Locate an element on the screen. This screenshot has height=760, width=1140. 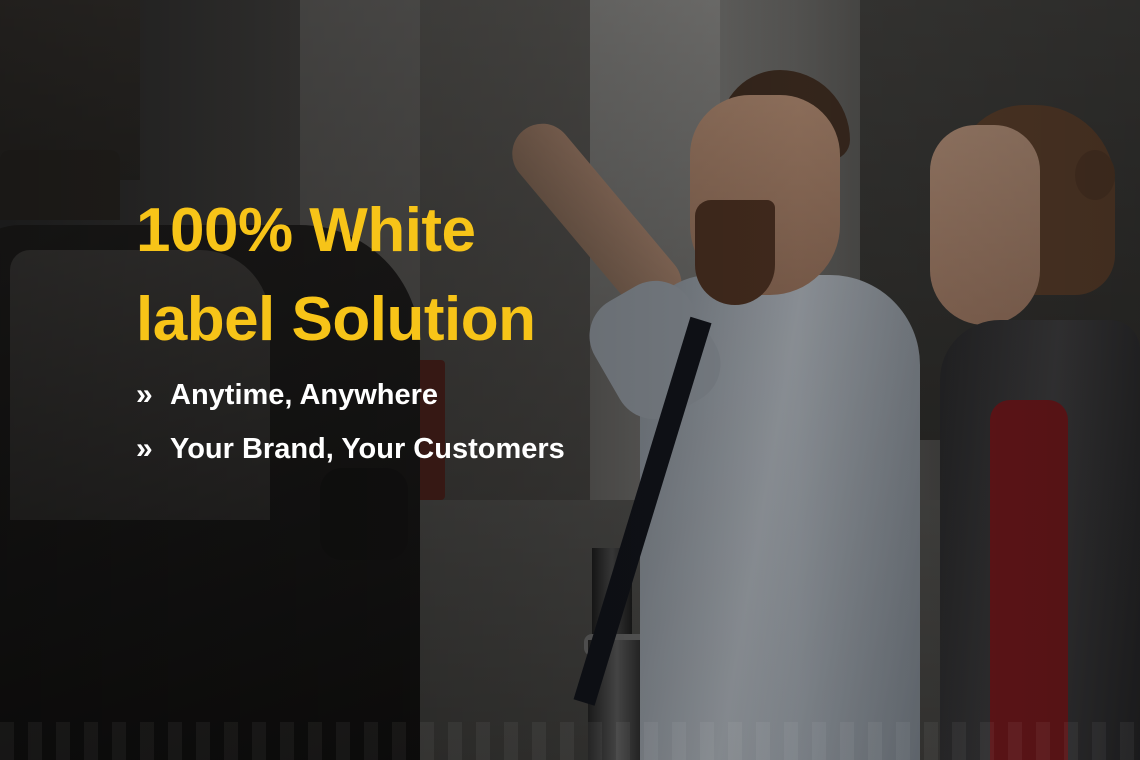
feature-item: » Your Brand, Your Customers is located at coordinates (350, 449).